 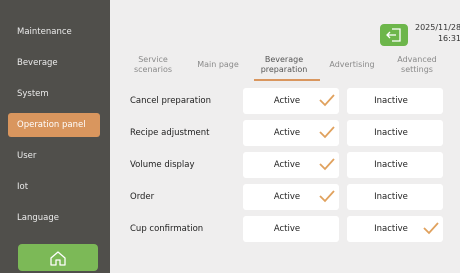 I want to click on date-text: 2025/11/28, so click(x=437, y=27).